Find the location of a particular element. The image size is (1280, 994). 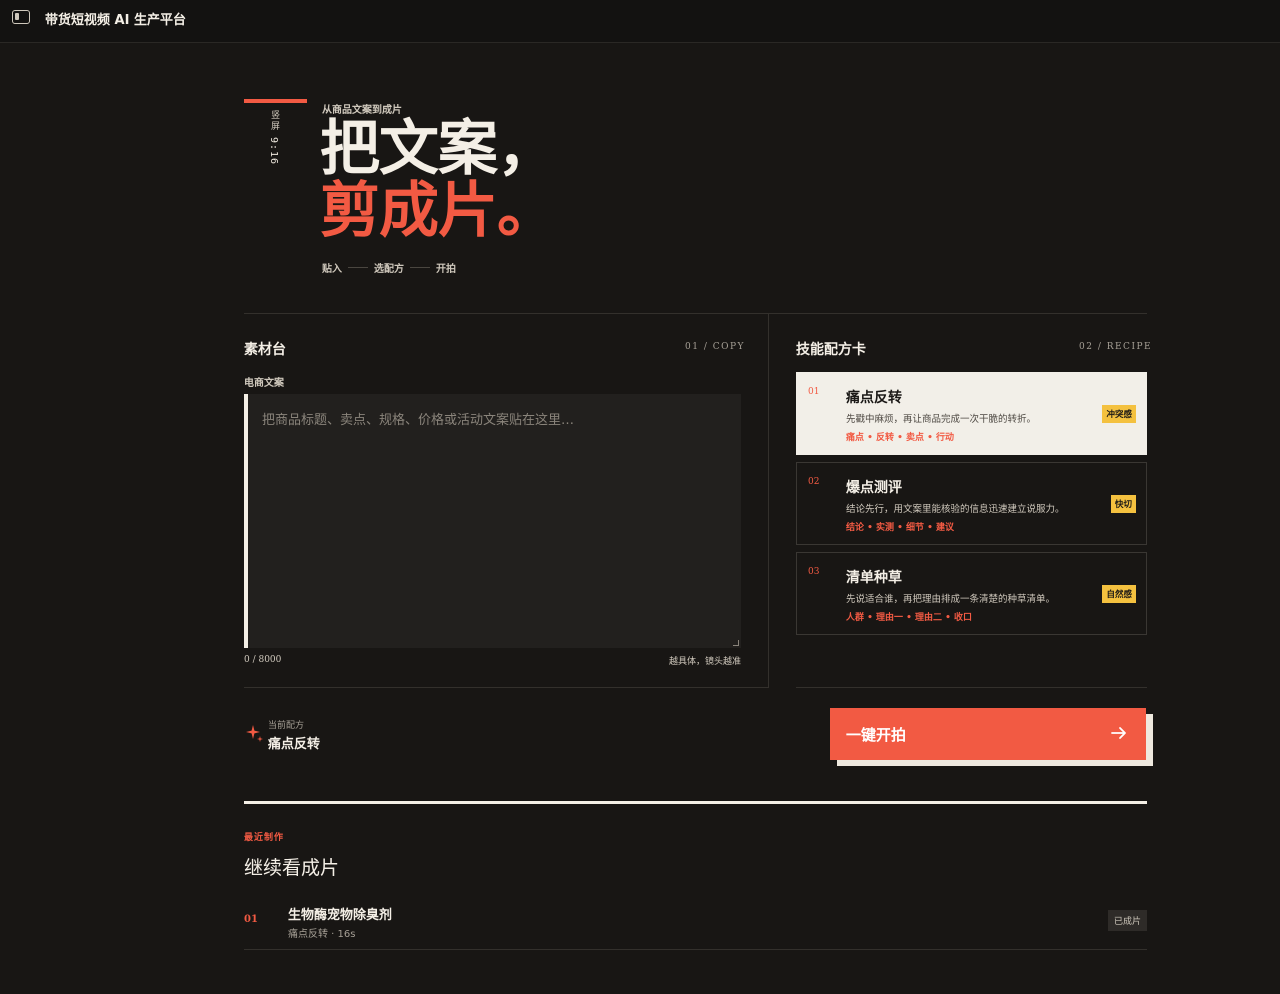

recipe-description: 先说适合谁，再把理由排成一条清楚的种草清单。 is located at coordinates (951, 599).